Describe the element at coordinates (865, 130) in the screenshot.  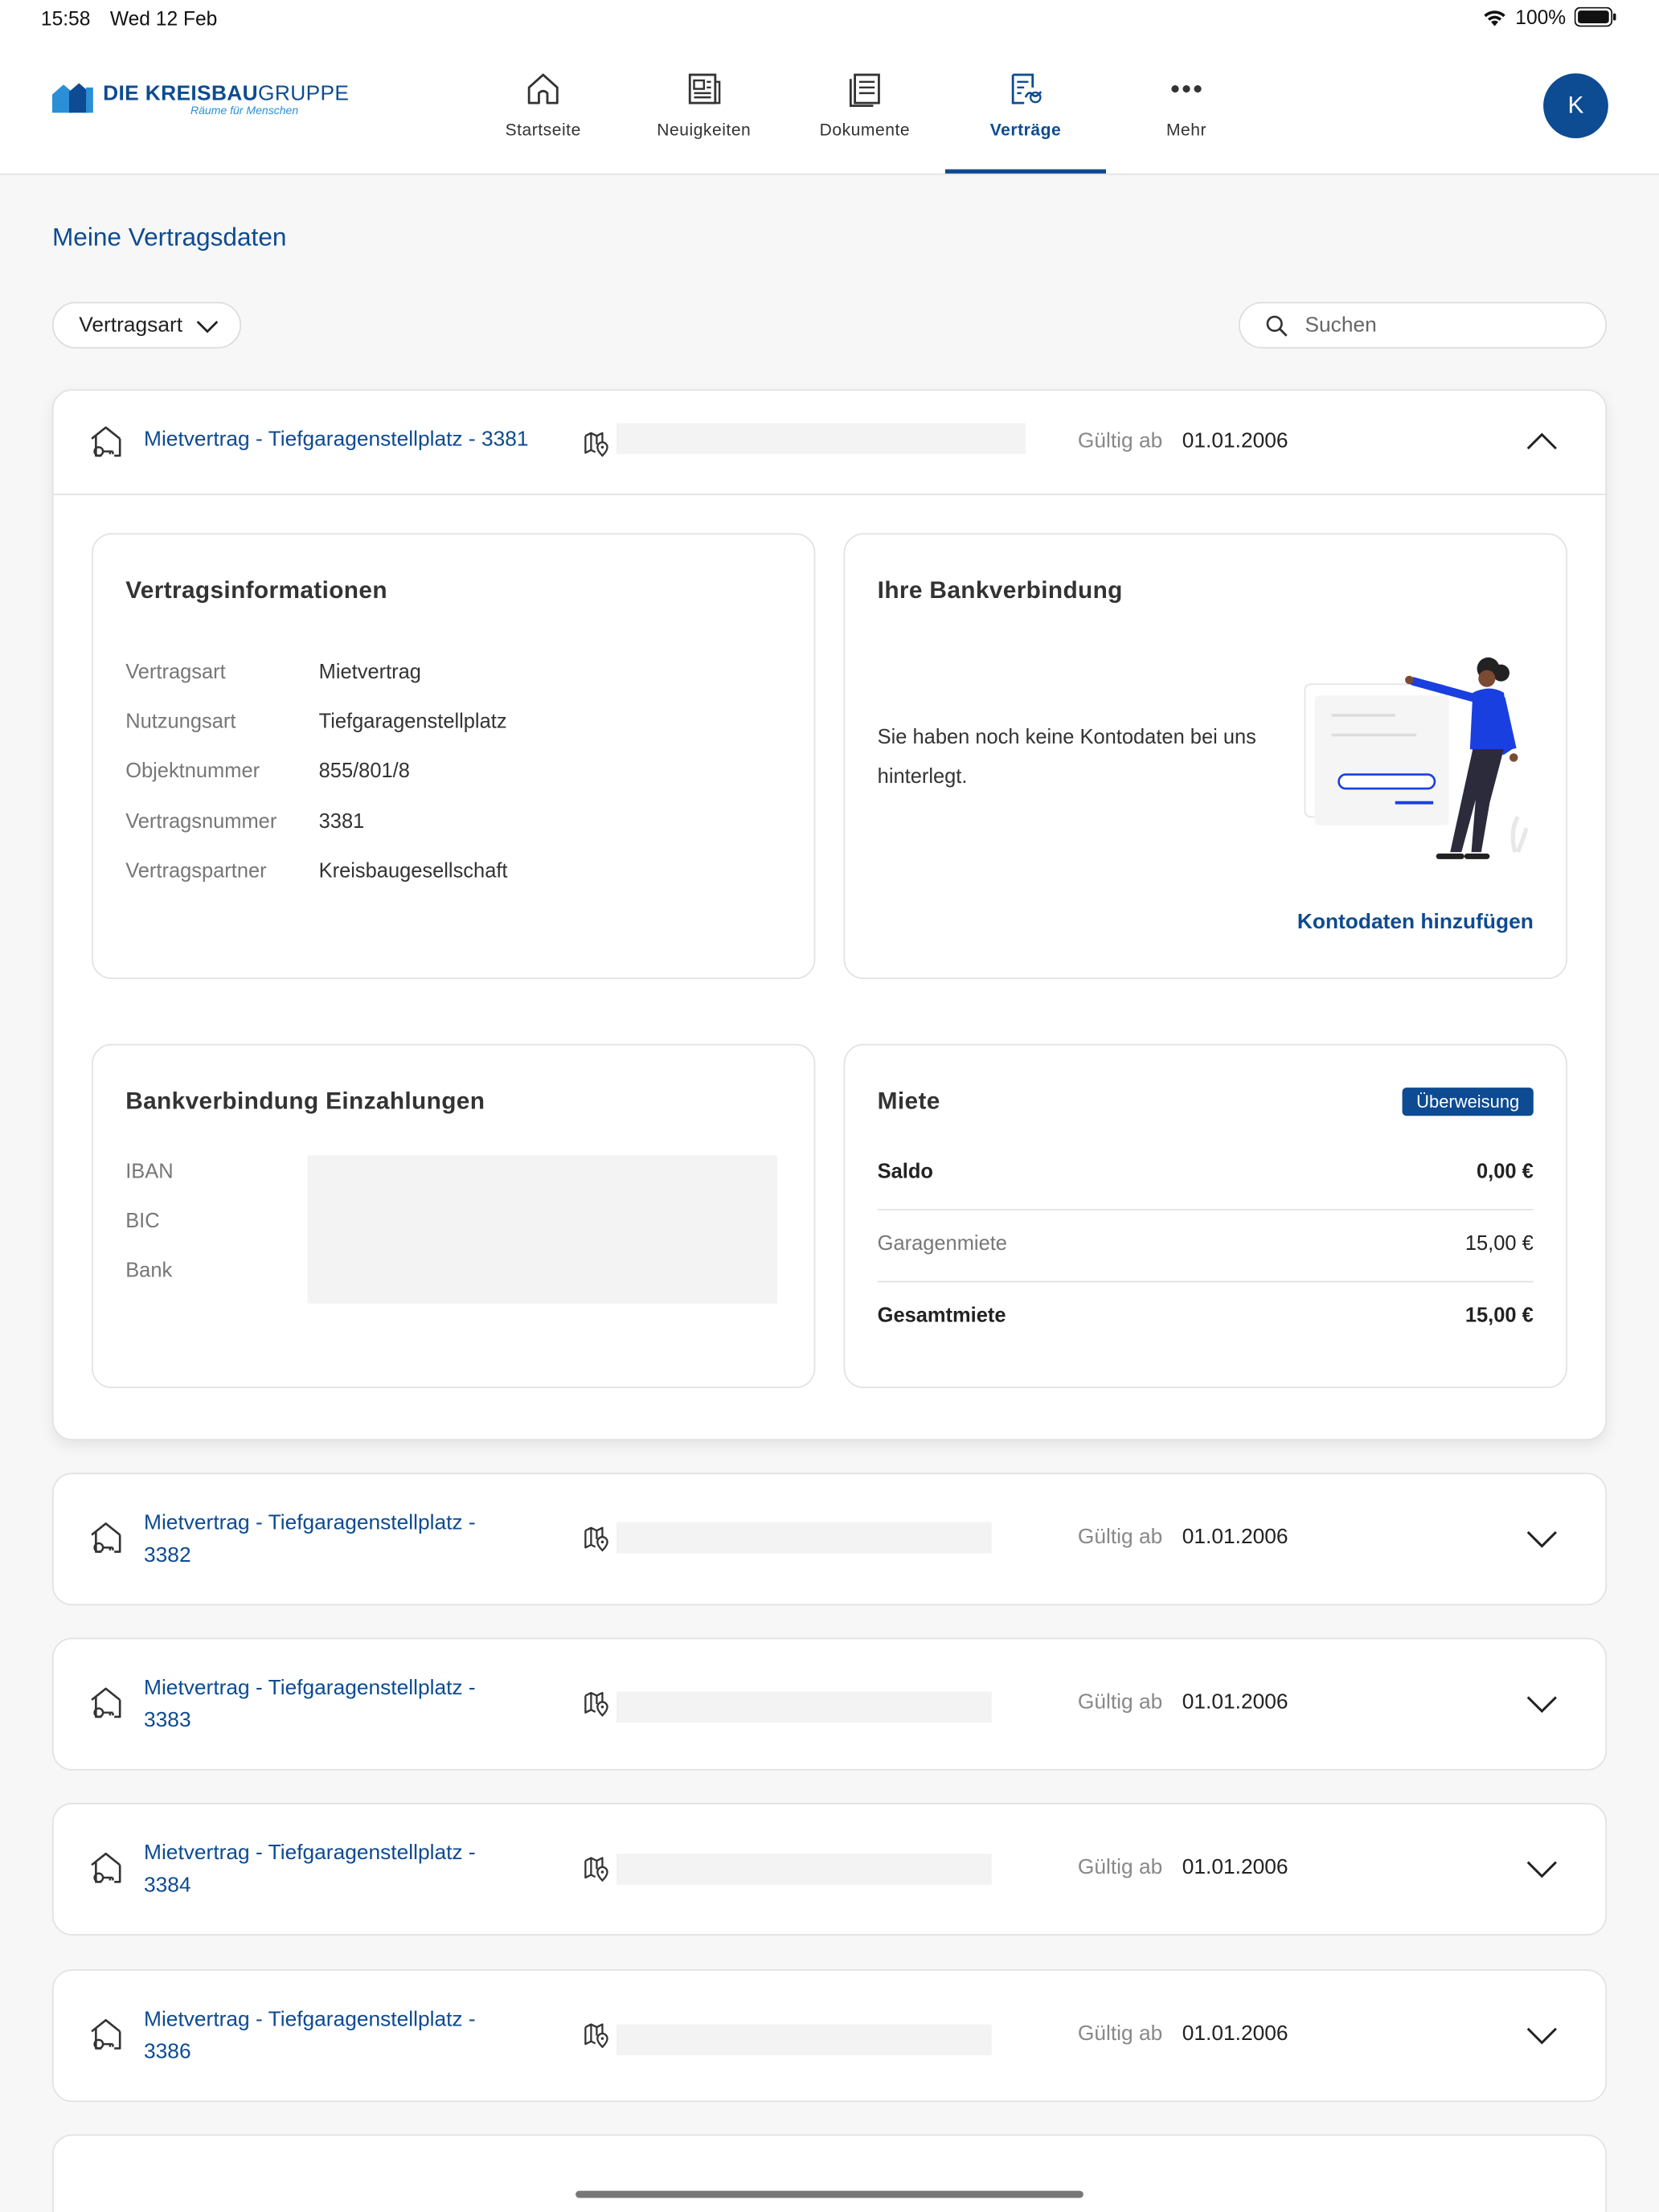
I see `nav-label: Dokumente` at that location.